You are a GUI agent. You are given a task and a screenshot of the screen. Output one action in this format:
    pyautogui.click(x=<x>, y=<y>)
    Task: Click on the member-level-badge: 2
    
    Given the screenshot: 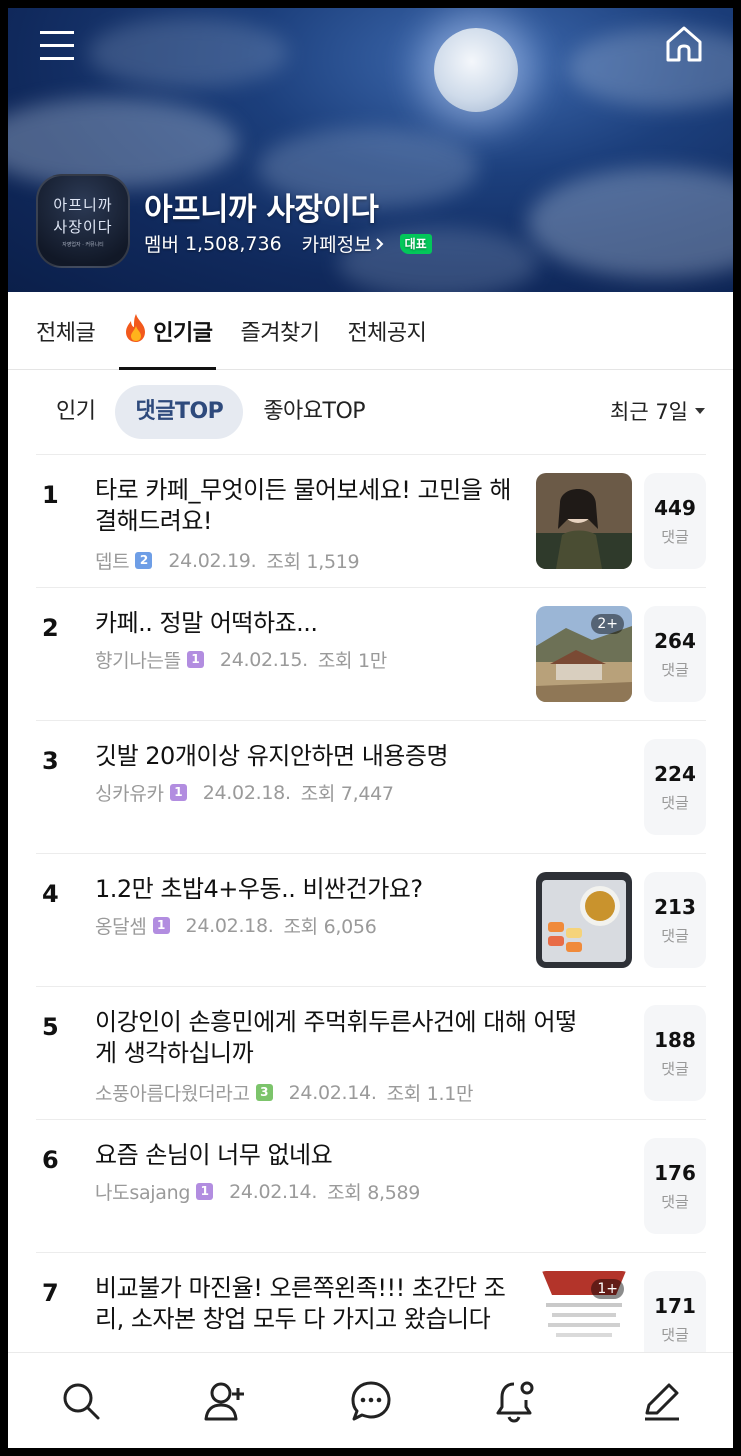 What is the action you would take?
    pyautogui.click(x=144, y=560)
    